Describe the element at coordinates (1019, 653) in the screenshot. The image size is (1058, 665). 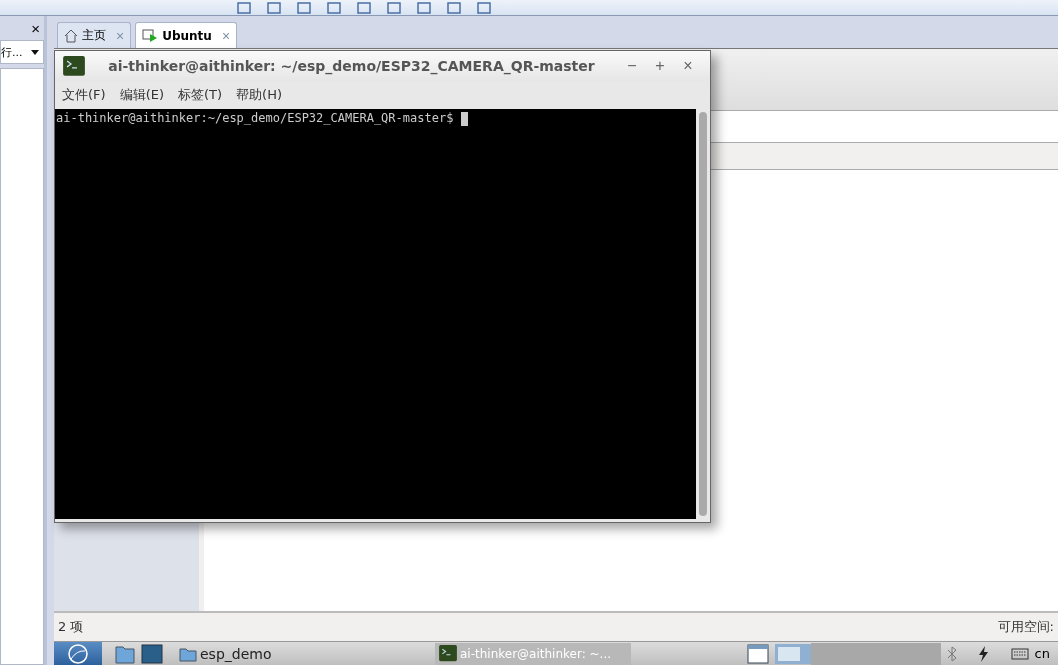
I see `keyboard-icon` at that location.